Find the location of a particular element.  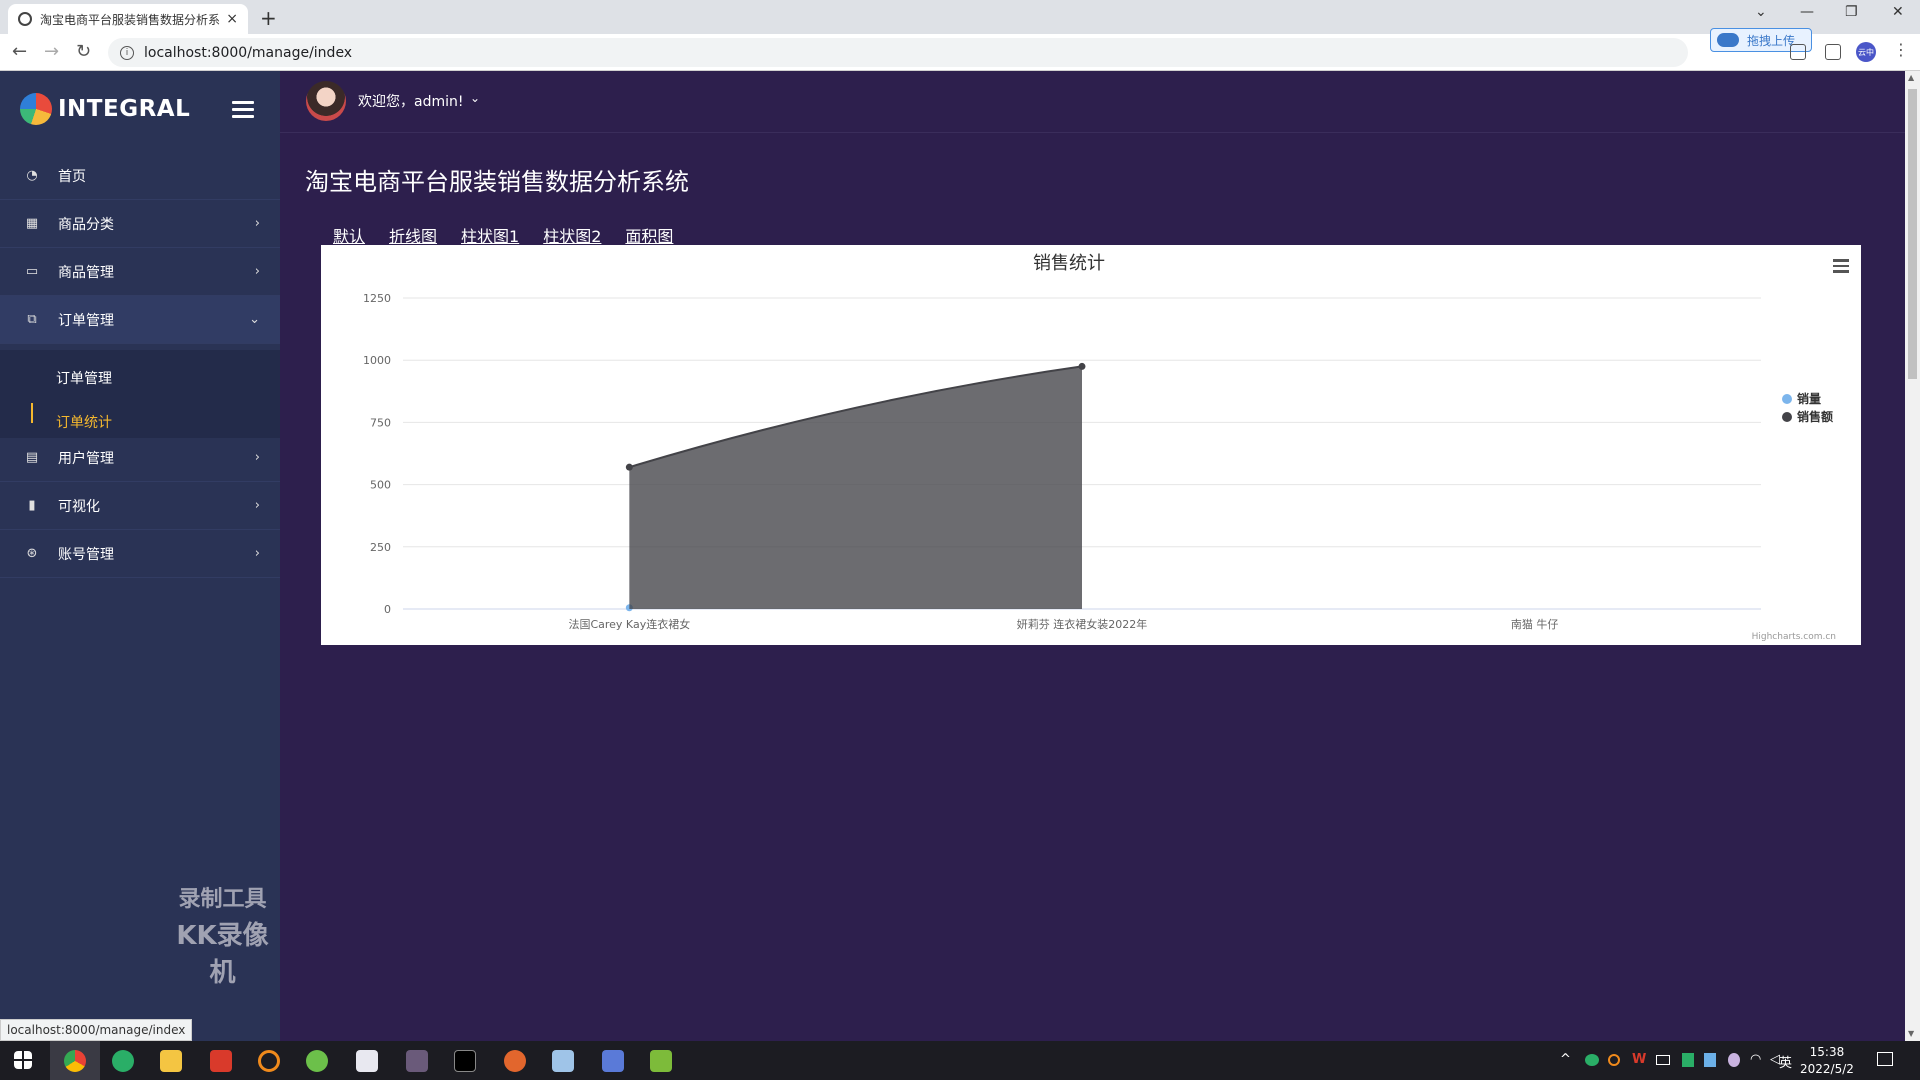

photo-app-icon is located at coordinates (613, 1061).